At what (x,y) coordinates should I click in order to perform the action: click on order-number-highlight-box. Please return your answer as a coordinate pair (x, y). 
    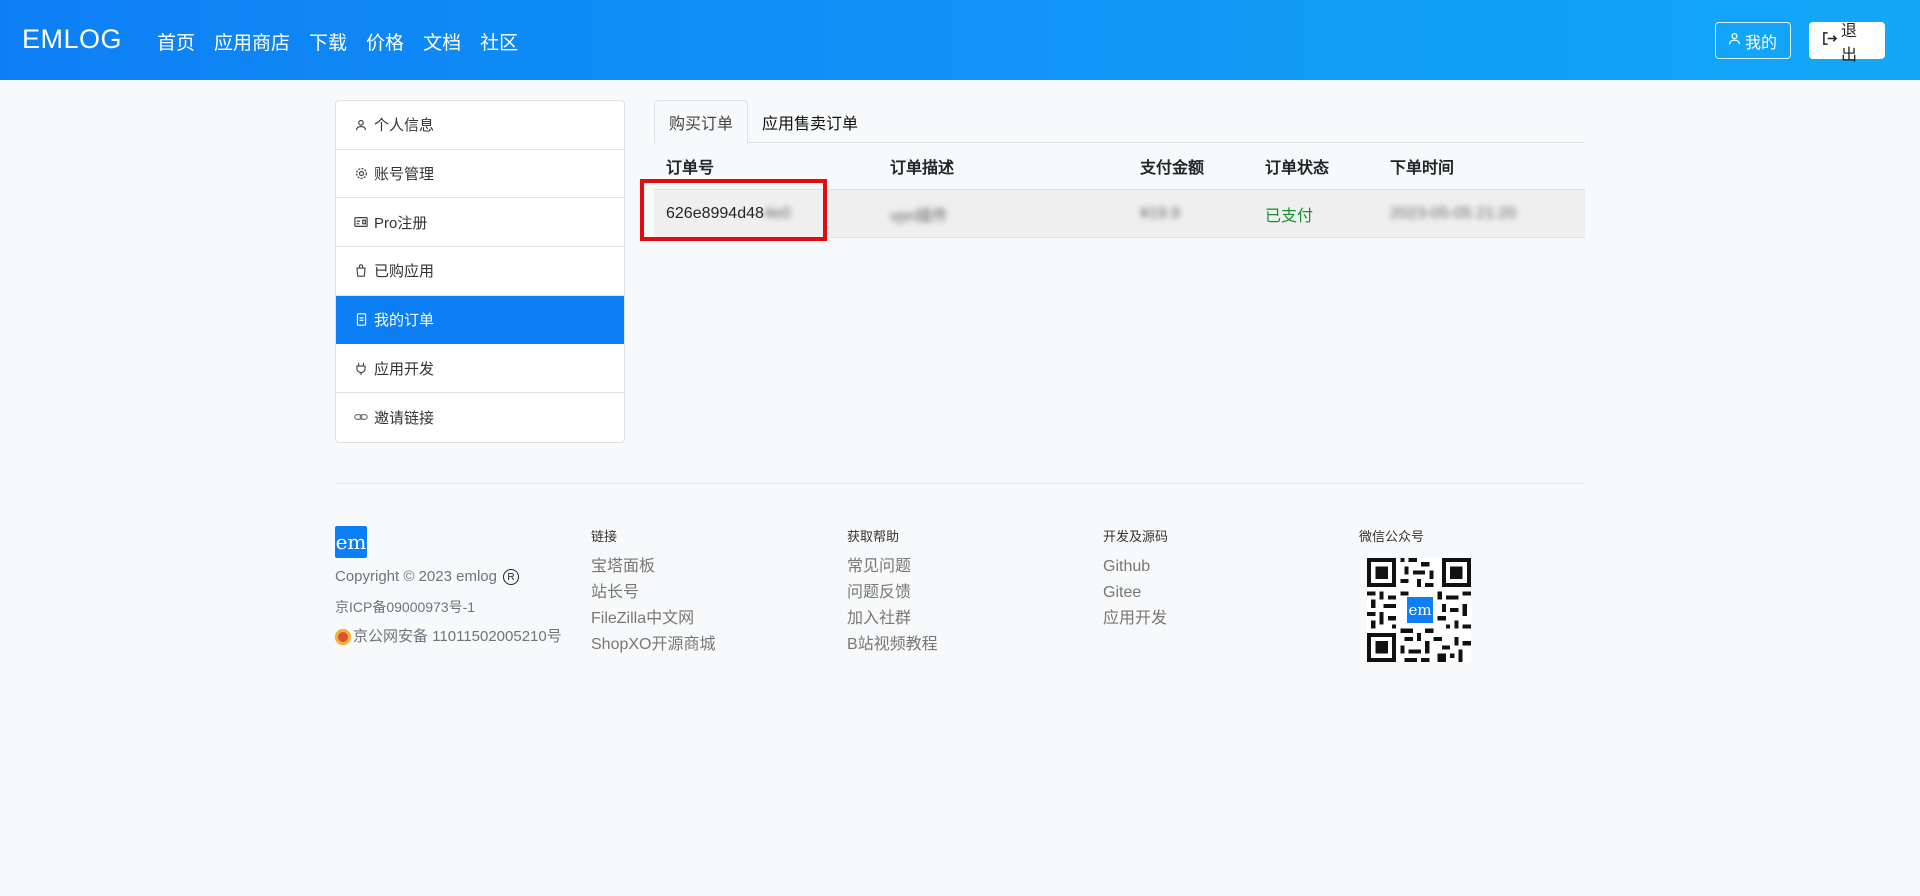
    Looking at the image, I should click on (733, 210).